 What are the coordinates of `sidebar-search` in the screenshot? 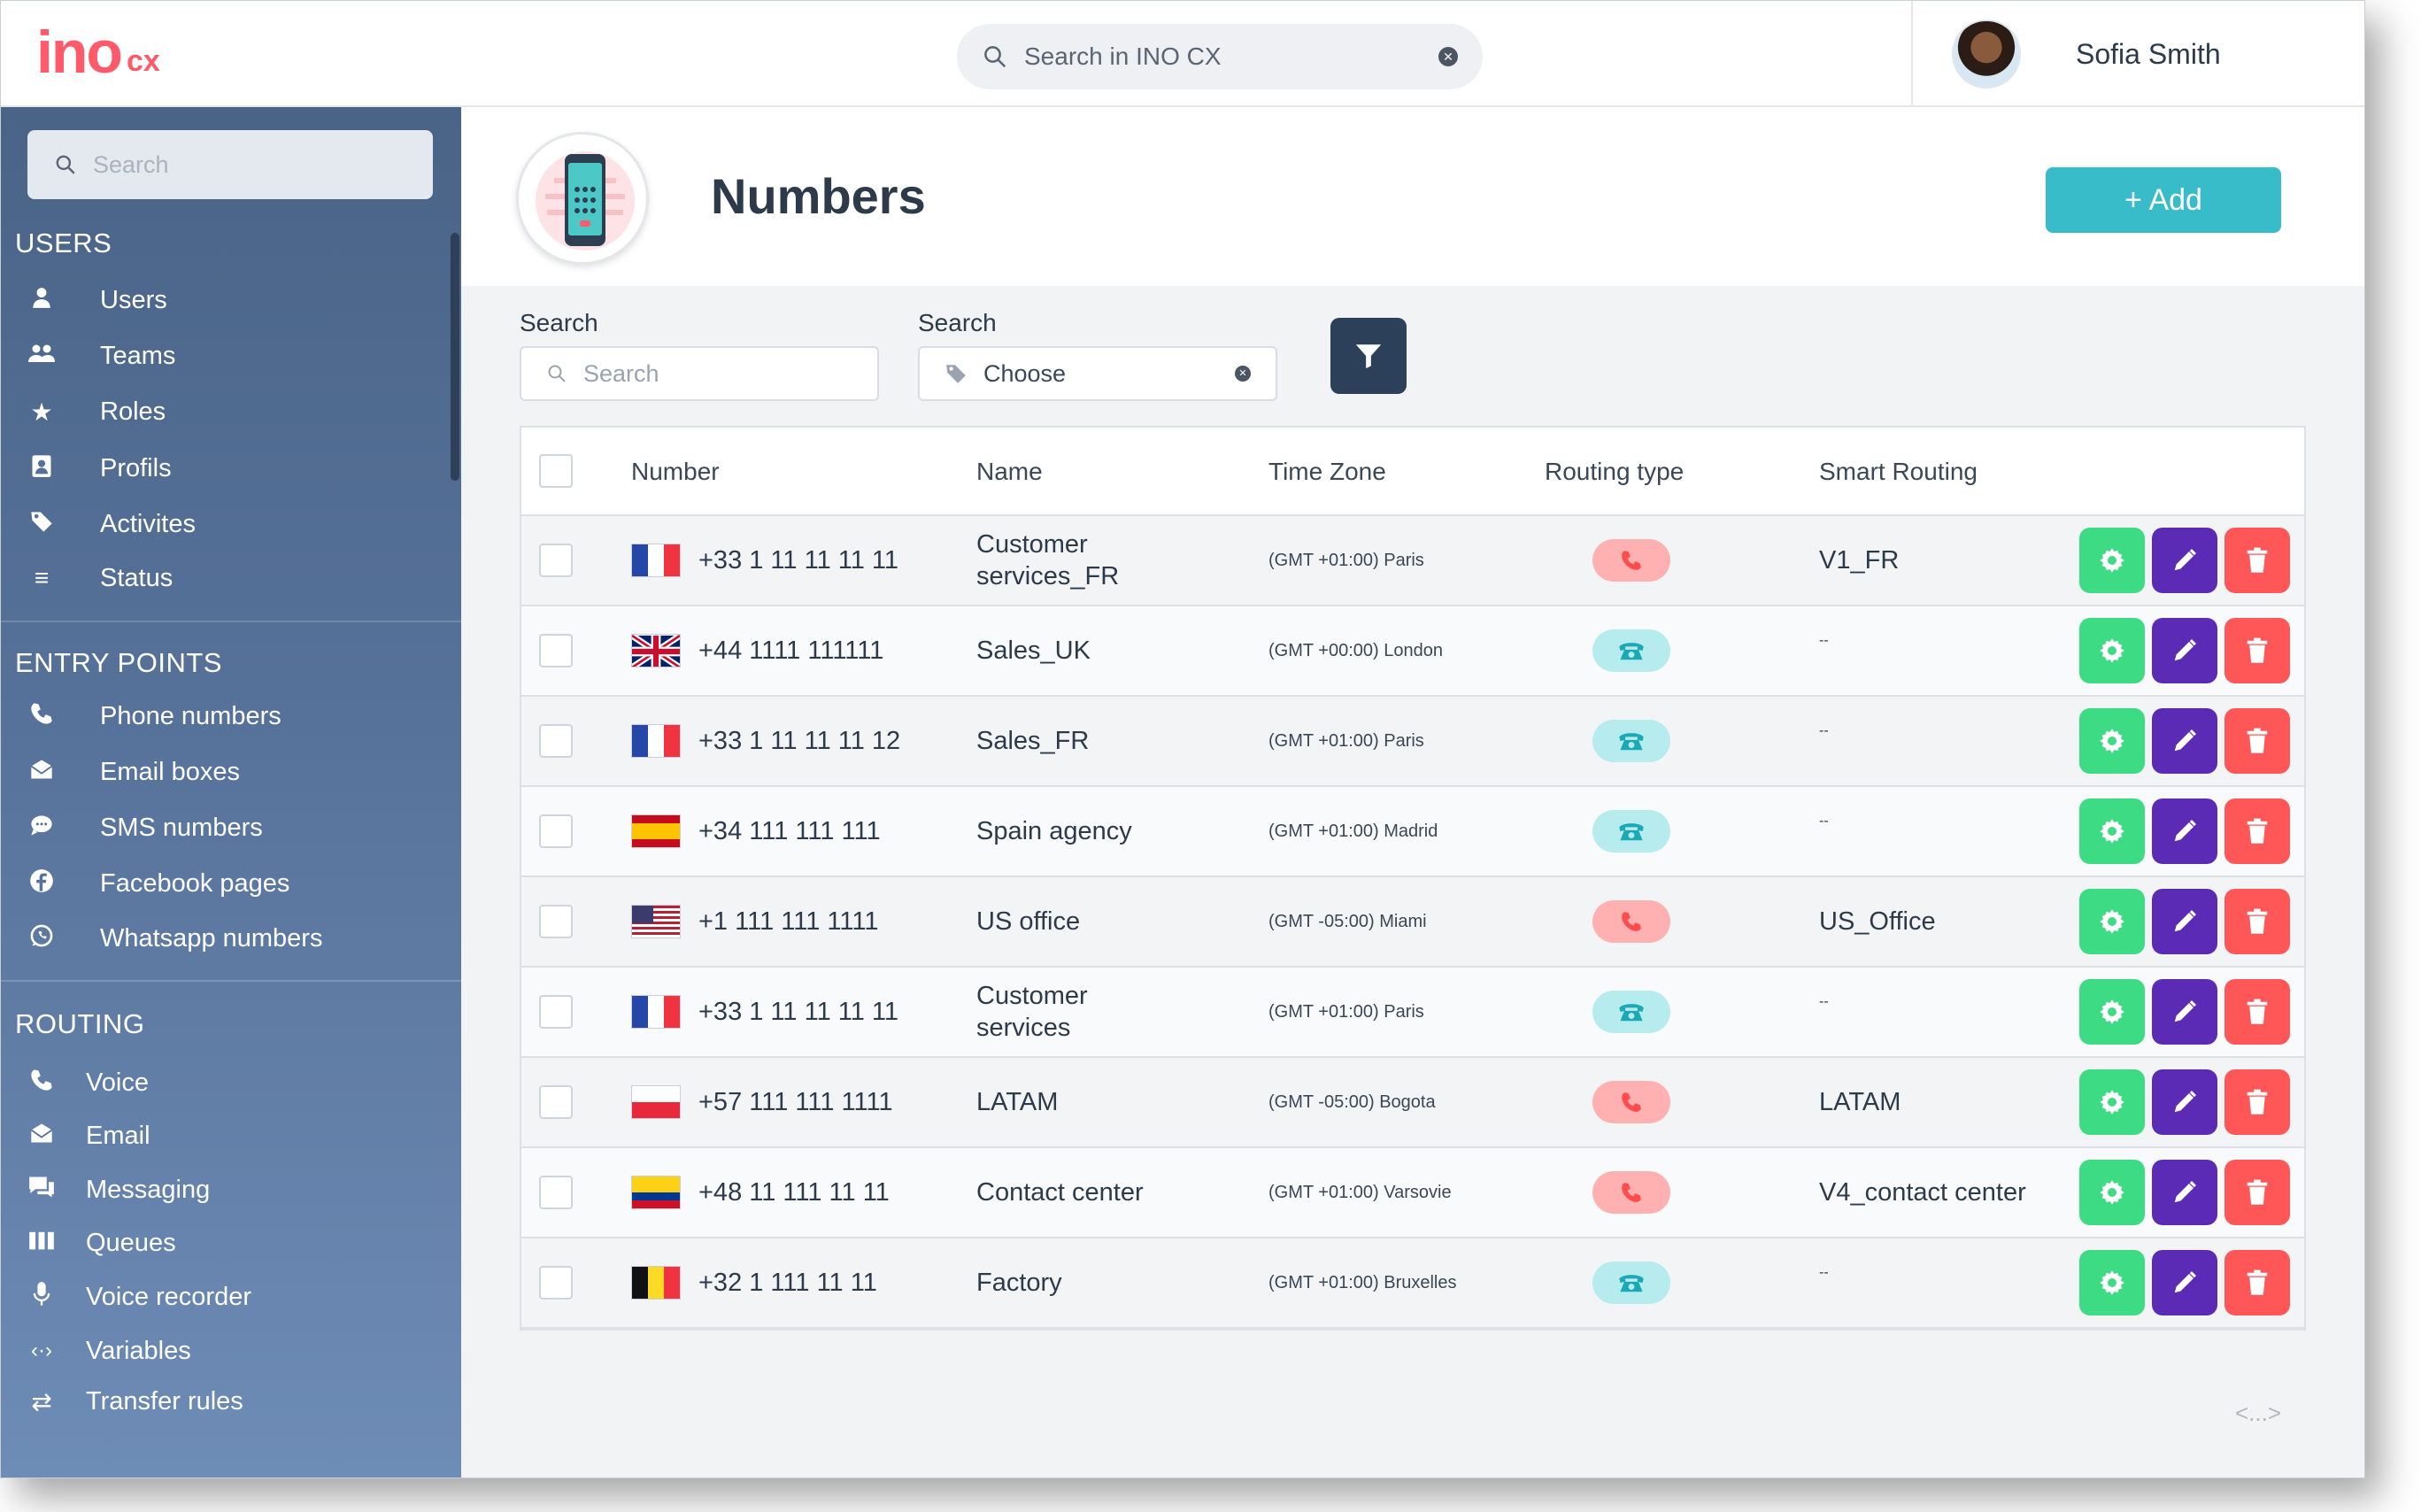 It's located at (230, 164).